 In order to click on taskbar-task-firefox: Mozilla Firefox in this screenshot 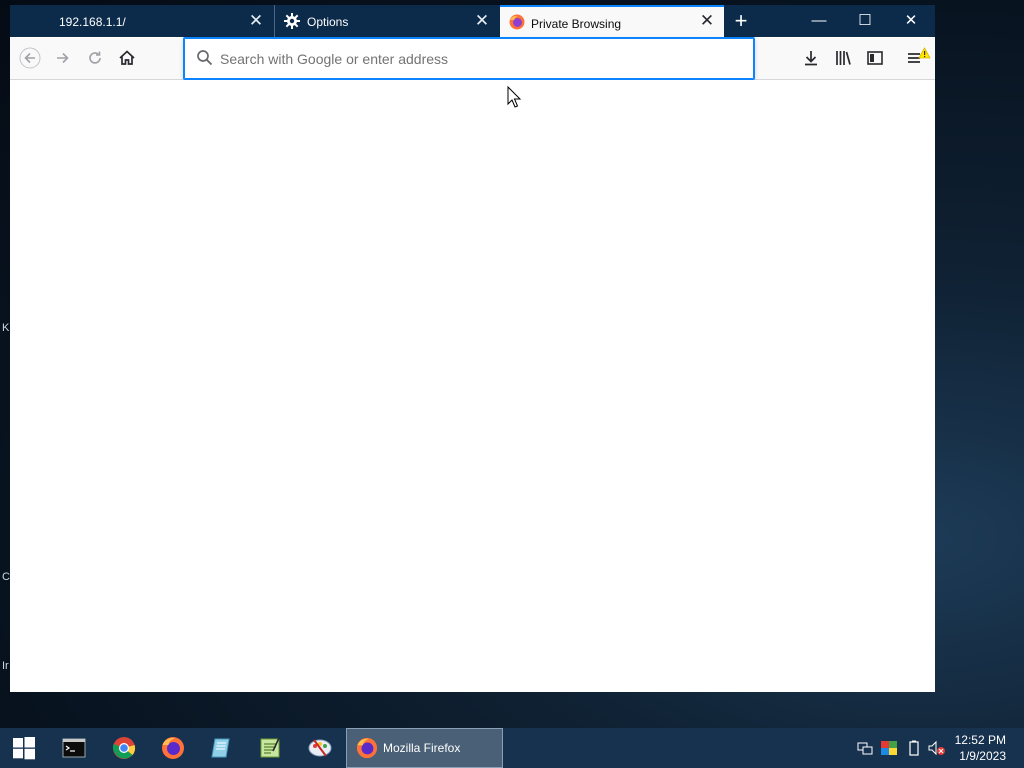, I will do `click(424, 748)`.